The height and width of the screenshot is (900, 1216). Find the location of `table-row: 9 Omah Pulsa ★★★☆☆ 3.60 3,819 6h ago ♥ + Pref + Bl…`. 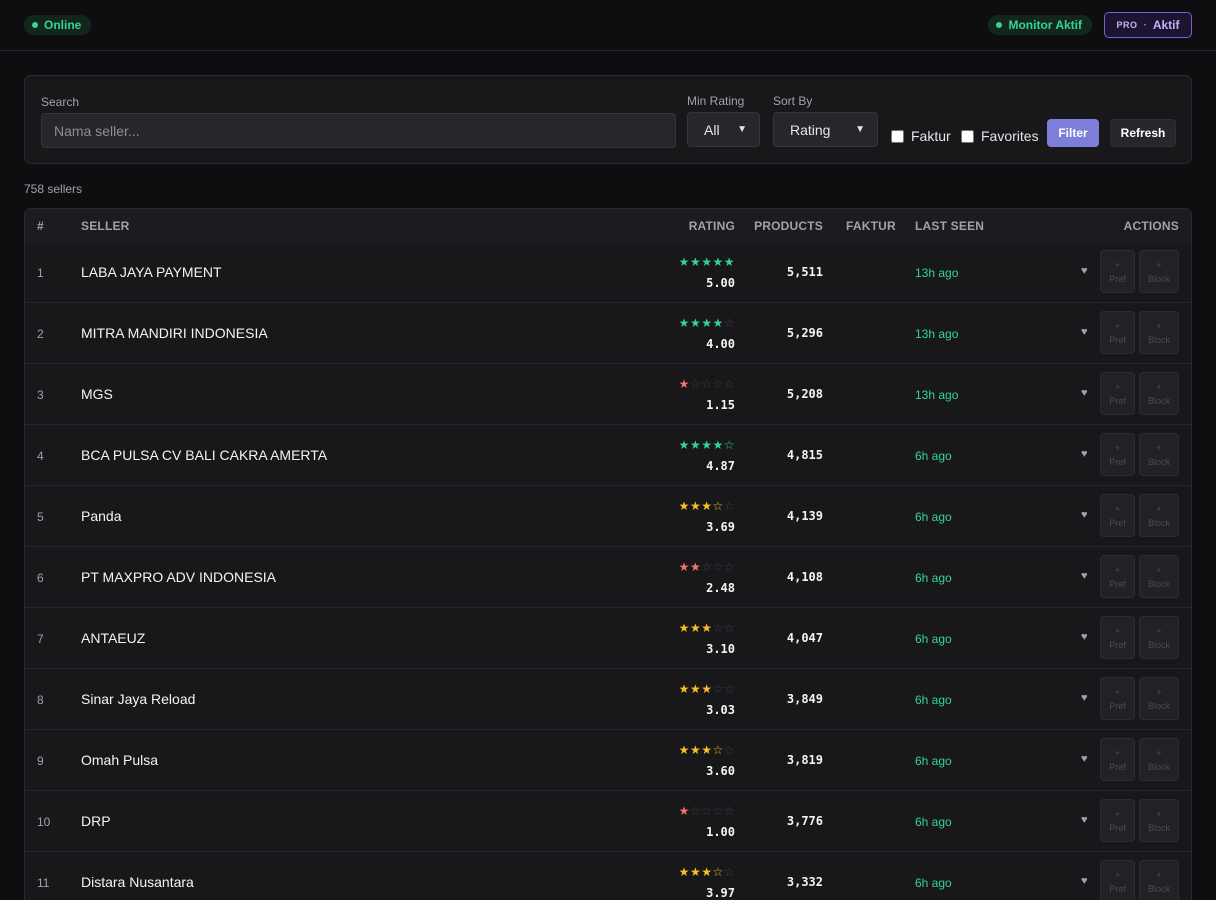

table-row: 9 Omah Pulsa ★★★☆☆ 3.60 3,819 6h ago ♥ + Pref + Bl… is located at coordinates (608, 760).